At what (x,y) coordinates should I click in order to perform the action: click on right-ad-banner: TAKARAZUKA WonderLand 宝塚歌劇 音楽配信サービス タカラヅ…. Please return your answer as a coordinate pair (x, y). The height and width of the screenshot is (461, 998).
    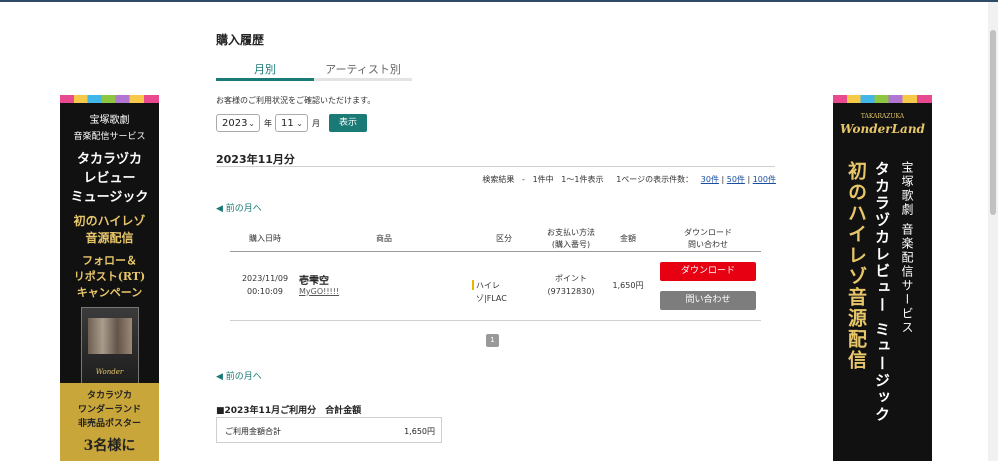
    Looking at the image, I should click on (882, 278).